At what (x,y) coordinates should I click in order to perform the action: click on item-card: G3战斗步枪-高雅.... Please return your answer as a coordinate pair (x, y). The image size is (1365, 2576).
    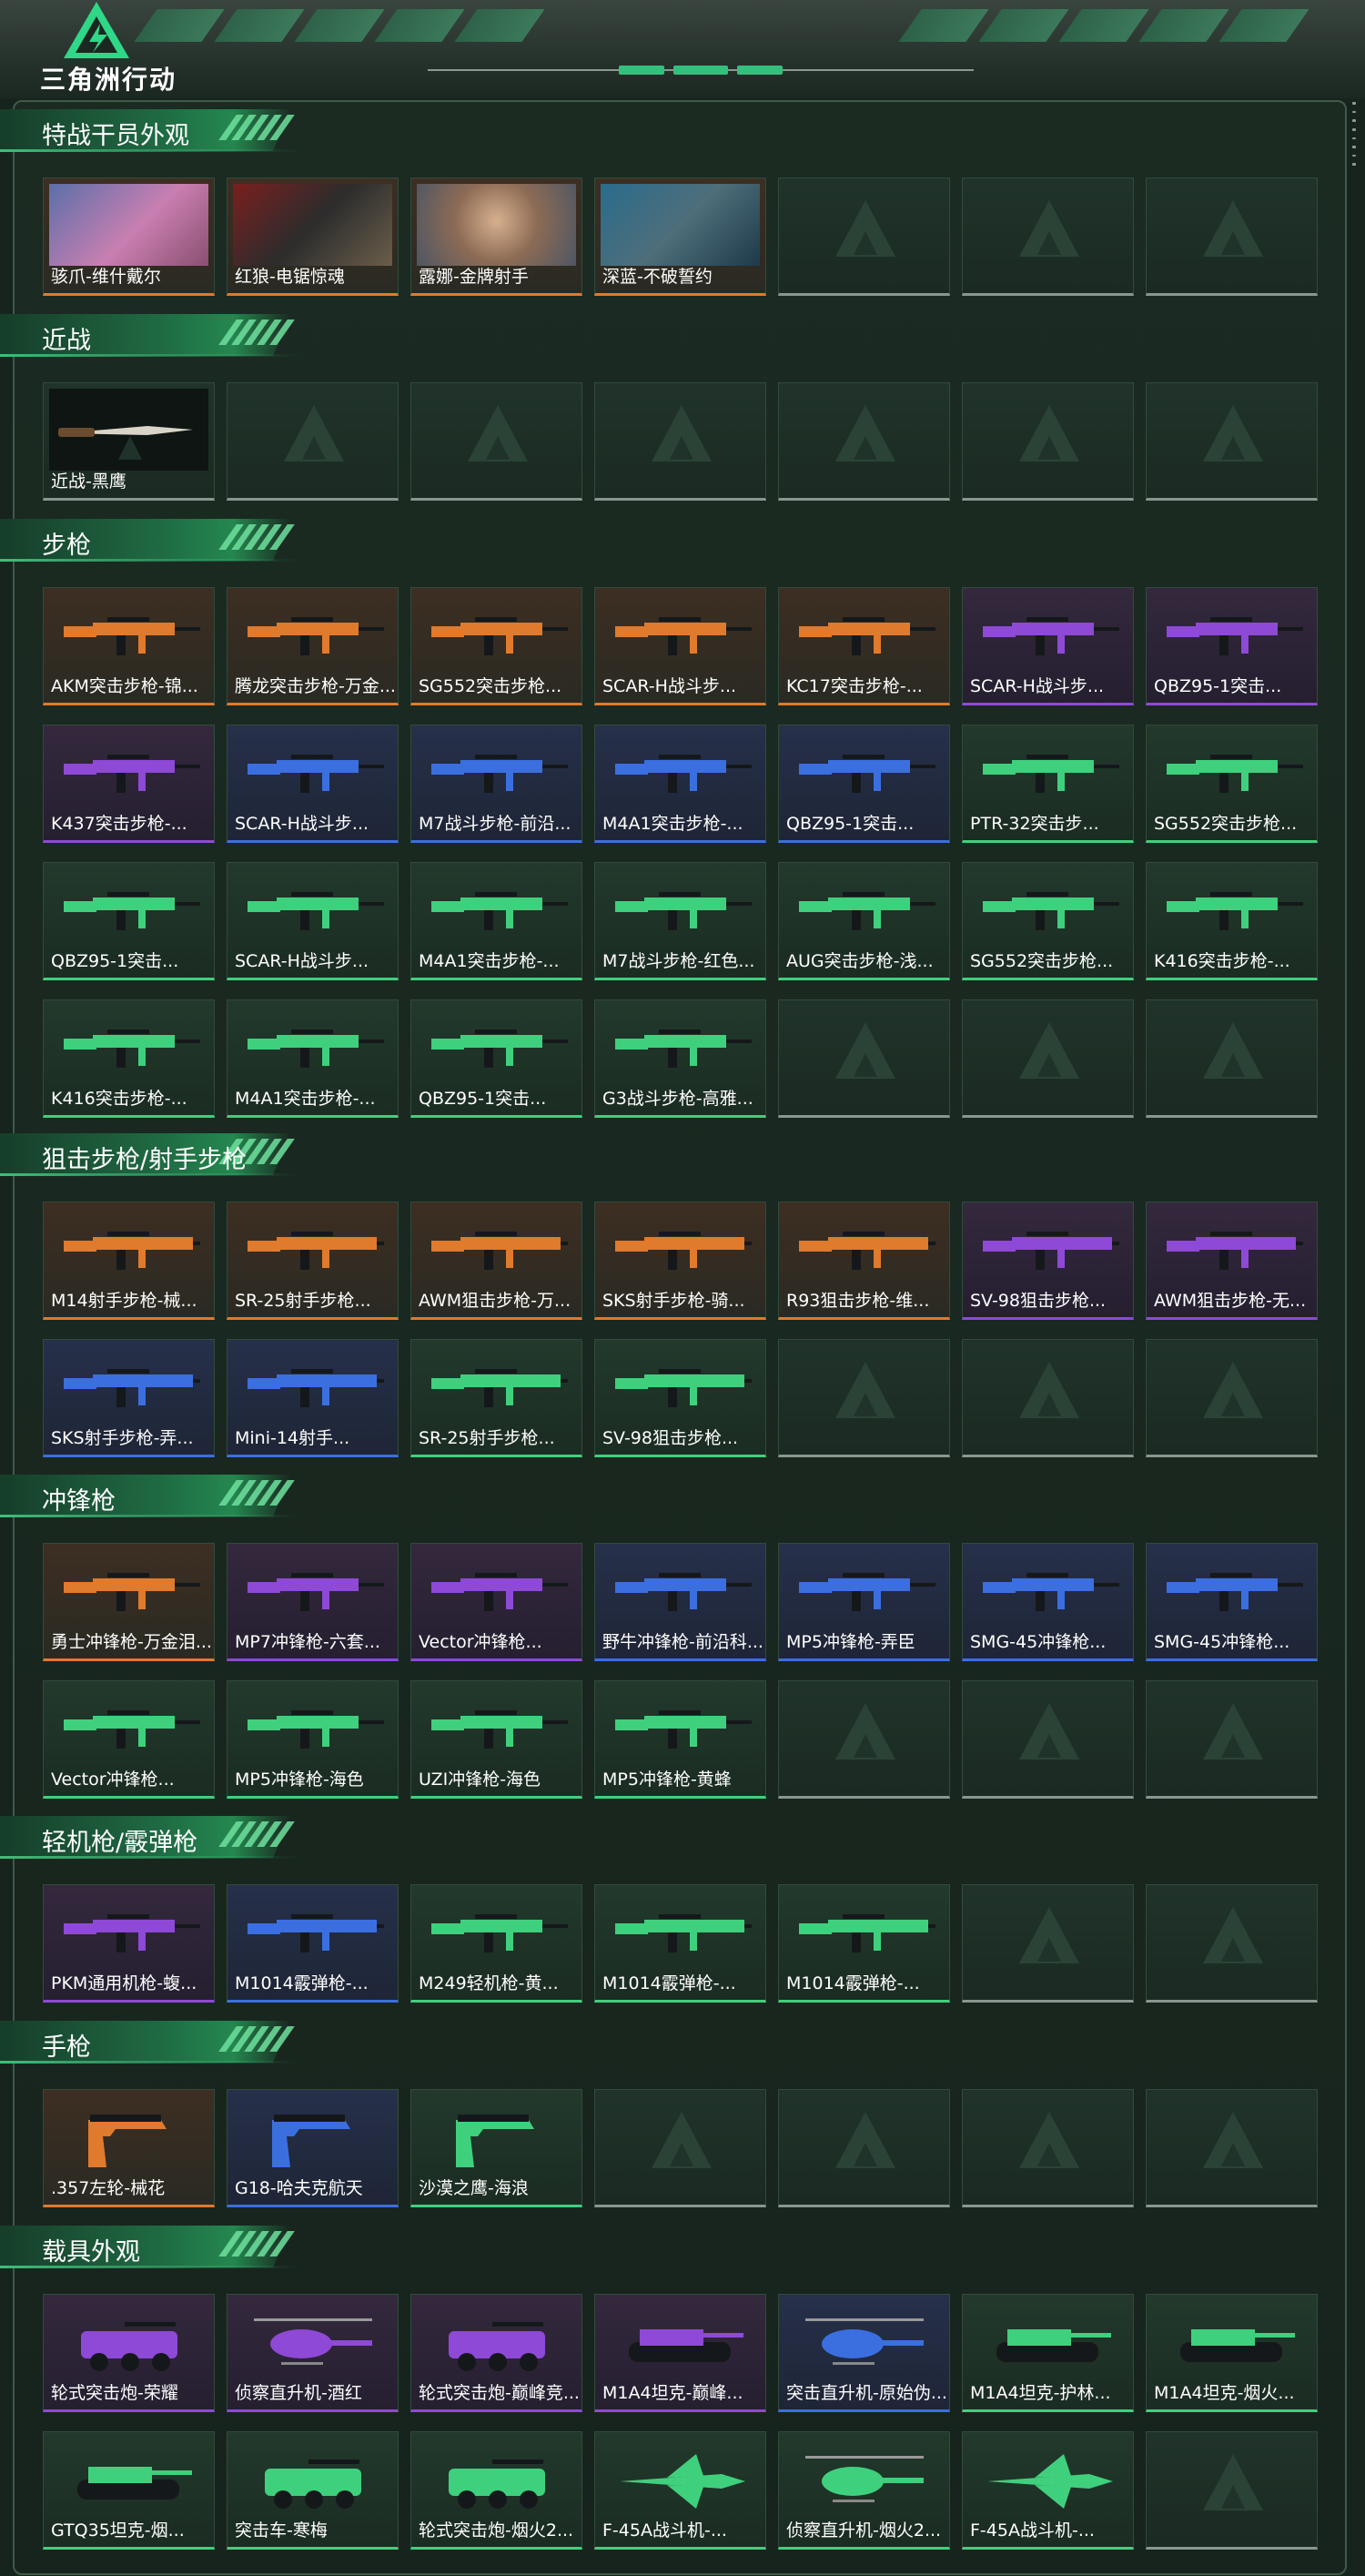
    Looking at the image, I should click on (680, 1058).